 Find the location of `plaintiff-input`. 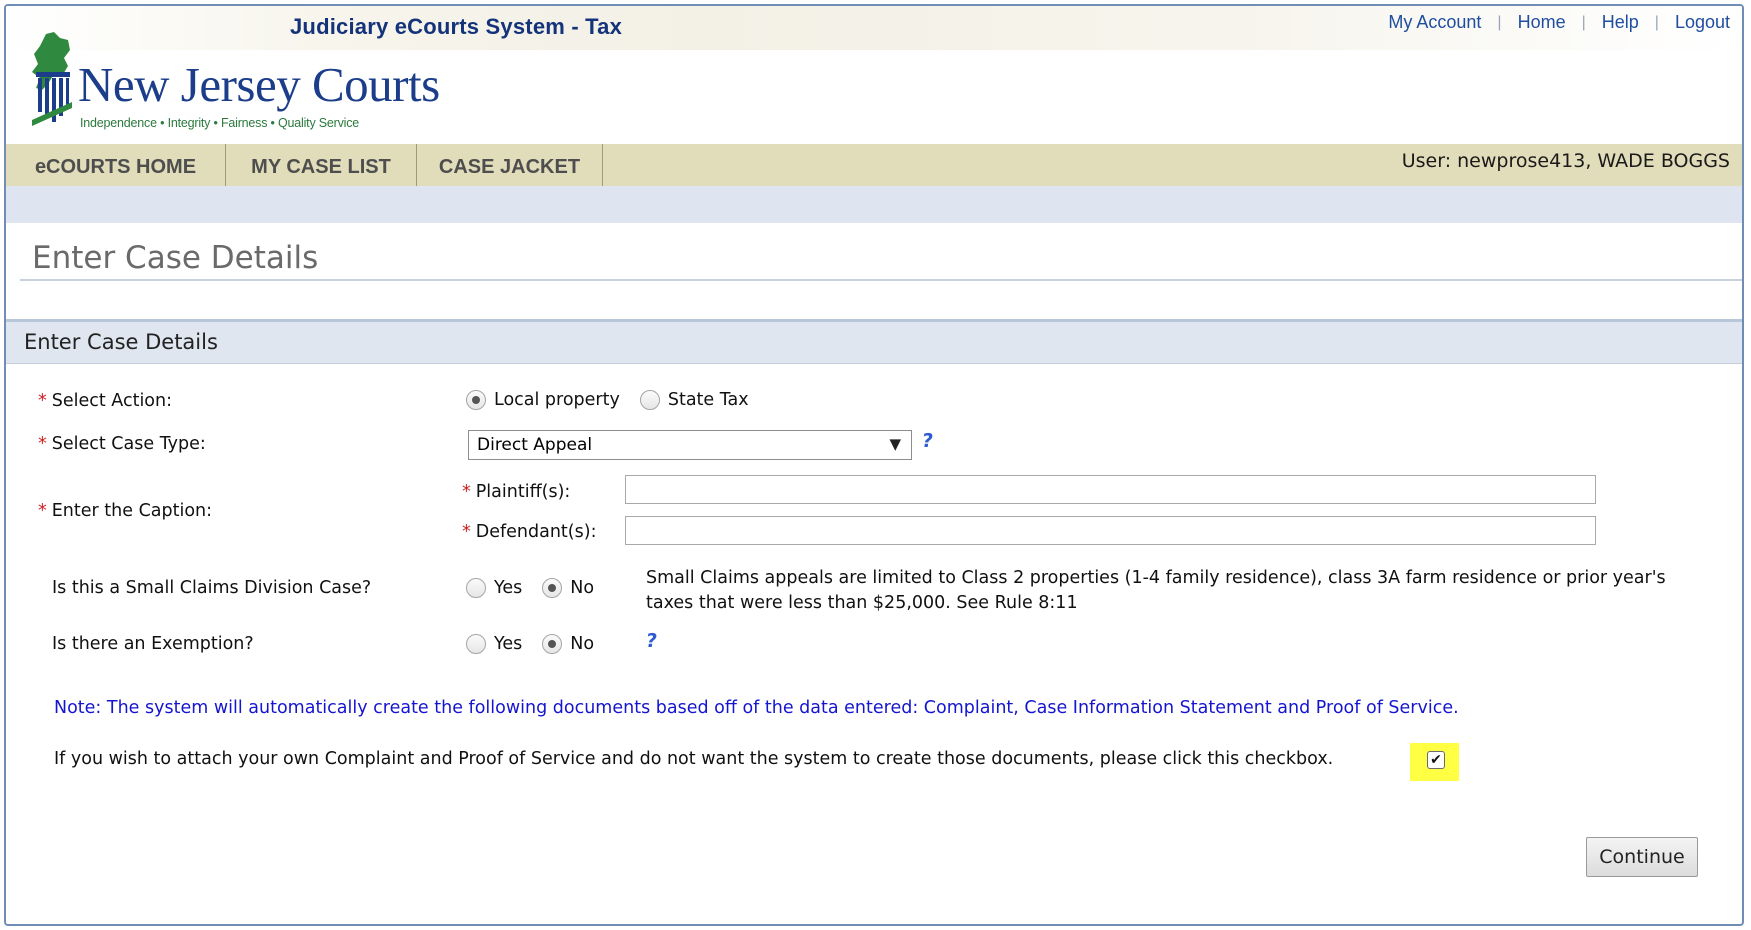

plaintiff-input is located at coordinates (1110, 489).